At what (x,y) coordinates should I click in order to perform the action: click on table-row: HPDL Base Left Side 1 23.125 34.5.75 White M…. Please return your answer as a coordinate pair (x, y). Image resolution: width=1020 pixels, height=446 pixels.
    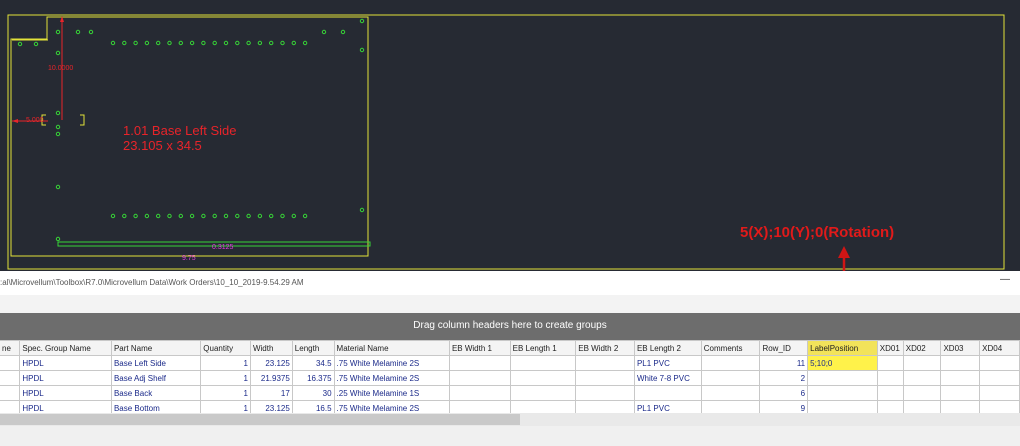
    Looking at the image, I should click on (510, 363).